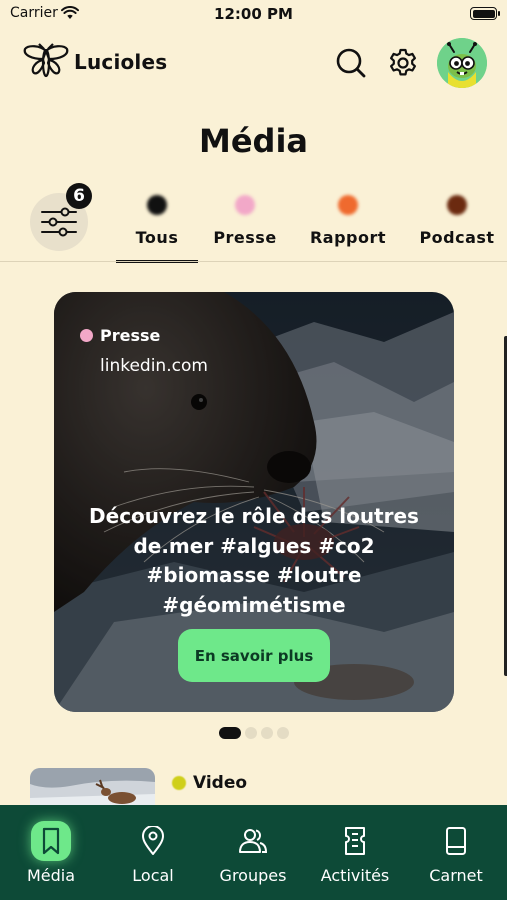 The height and width of the screenshot is (900, 507). I want to click on firefly-avatar-icon, so click(462, 63).